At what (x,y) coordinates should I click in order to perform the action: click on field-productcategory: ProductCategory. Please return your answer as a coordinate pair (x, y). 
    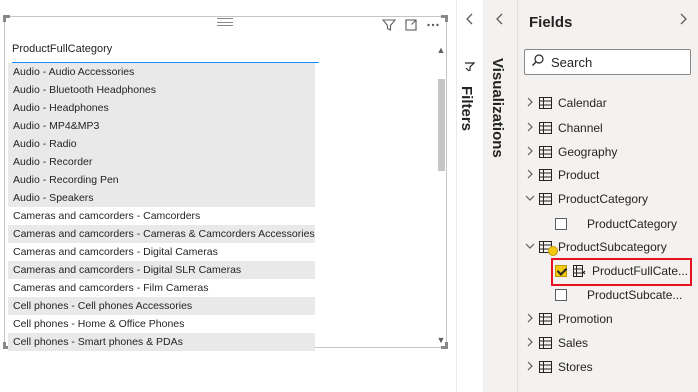
    Looking at the image, I should click on (616, 224).